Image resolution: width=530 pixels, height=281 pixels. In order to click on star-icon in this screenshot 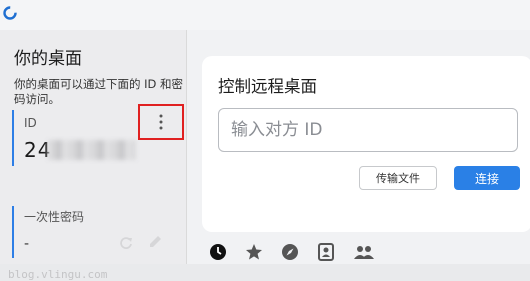, I will do `click(254, 252)`.